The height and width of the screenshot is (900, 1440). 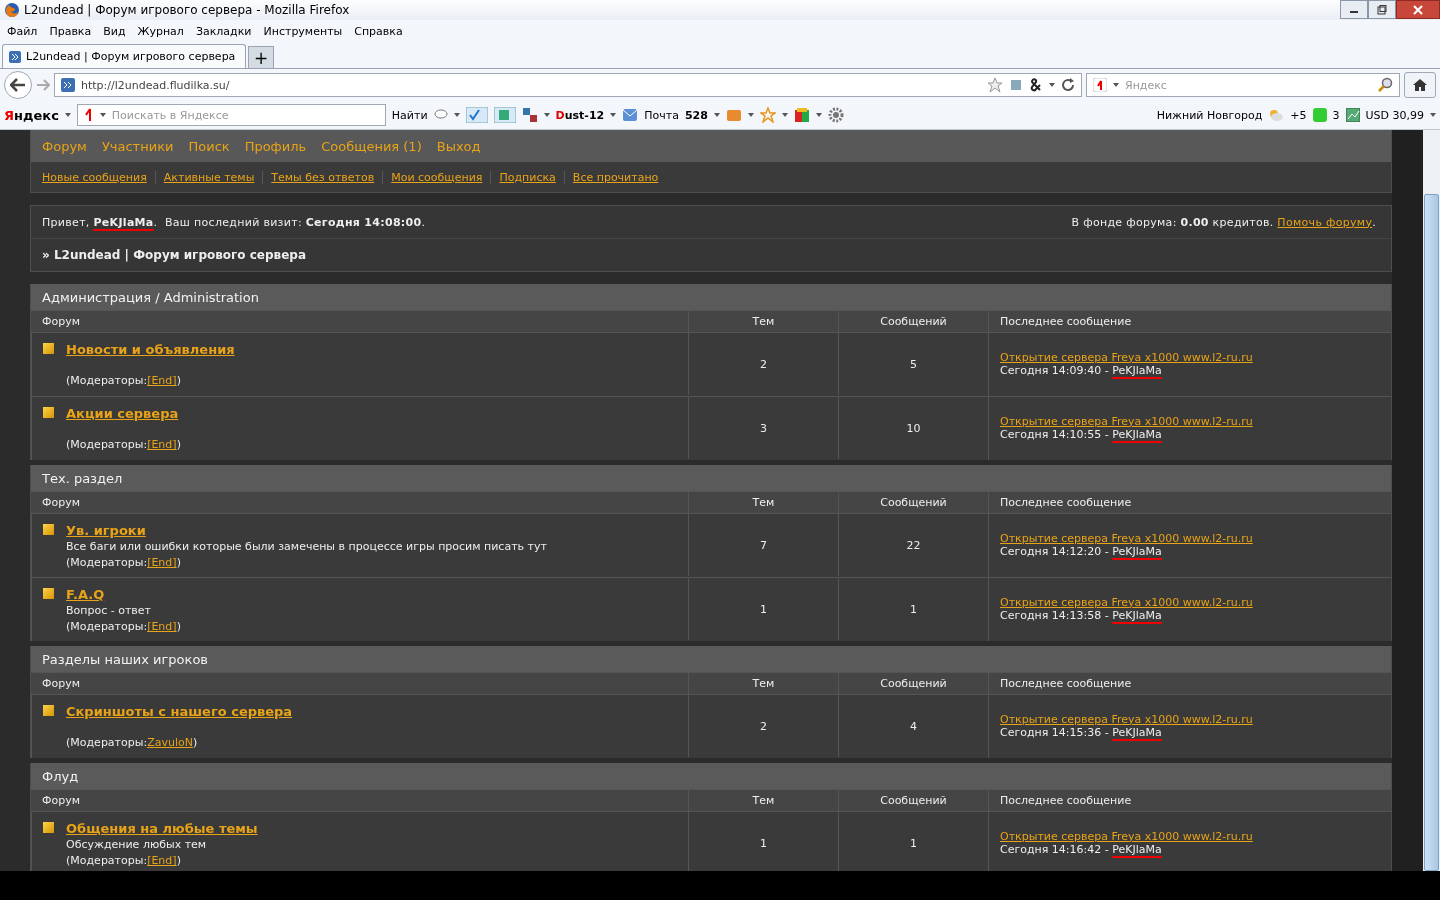 I want to click on menu-item: Правка, so click(x=73, y=31).